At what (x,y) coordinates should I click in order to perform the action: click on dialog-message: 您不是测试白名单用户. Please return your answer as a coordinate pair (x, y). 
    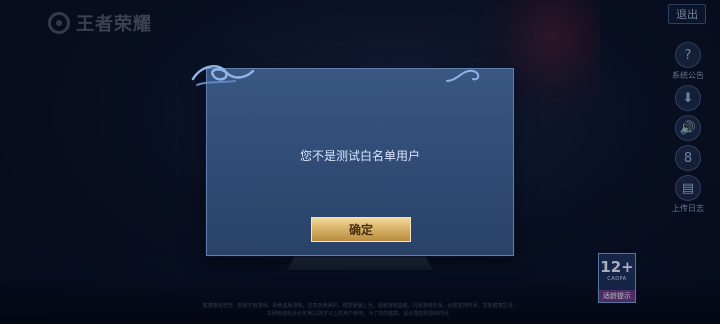
    Looking at the image, I should click on (359, 156).